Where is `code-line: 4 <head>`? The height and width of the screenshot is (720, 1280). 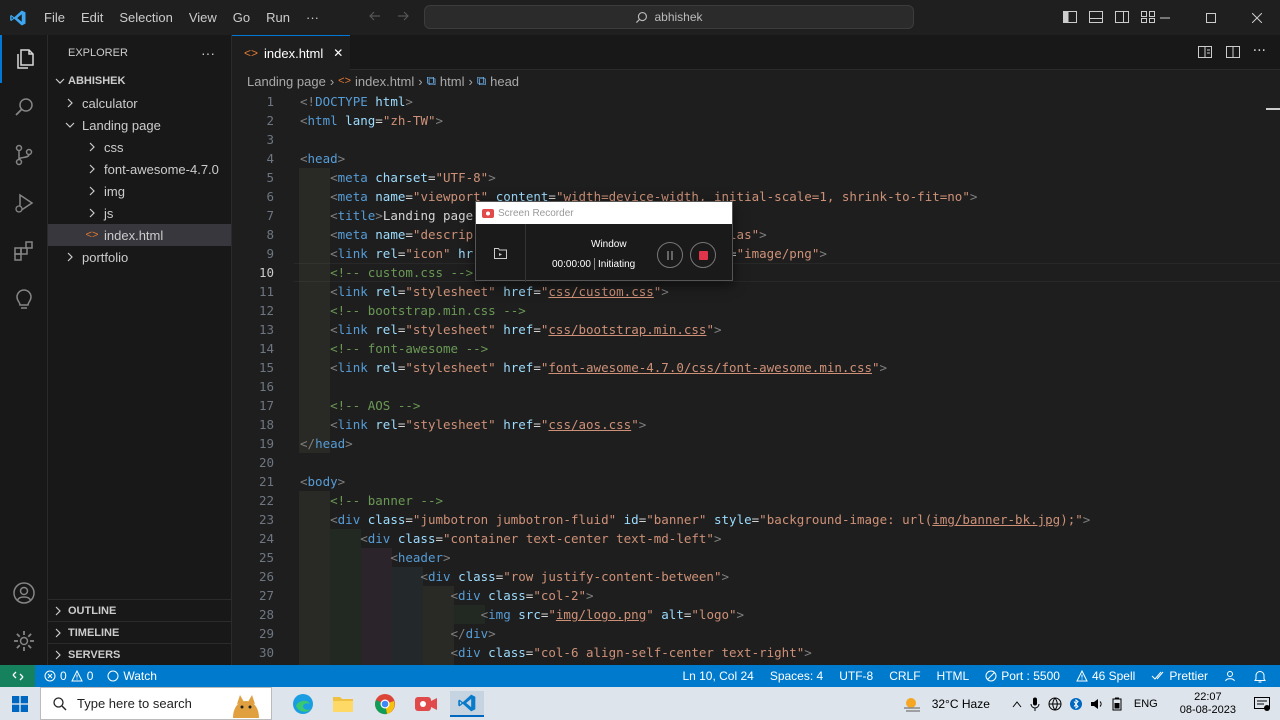 code-line: 4 <head> is located at coordinates (756, 158).